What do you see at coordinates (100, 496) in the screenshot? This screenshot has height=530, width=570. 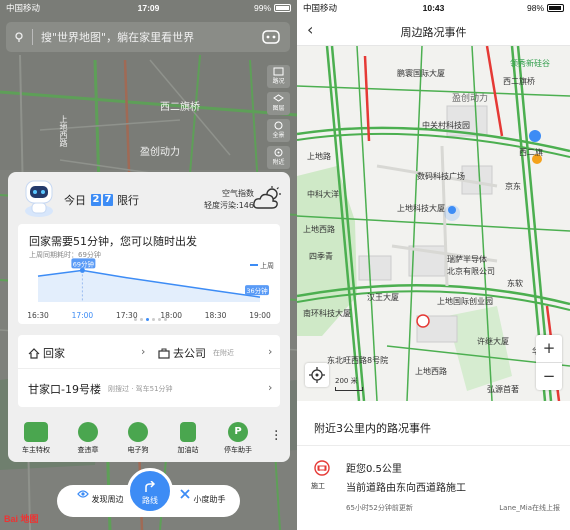 I see `discover-nearby-button: 发现周边` at bounding box center [100, 496].